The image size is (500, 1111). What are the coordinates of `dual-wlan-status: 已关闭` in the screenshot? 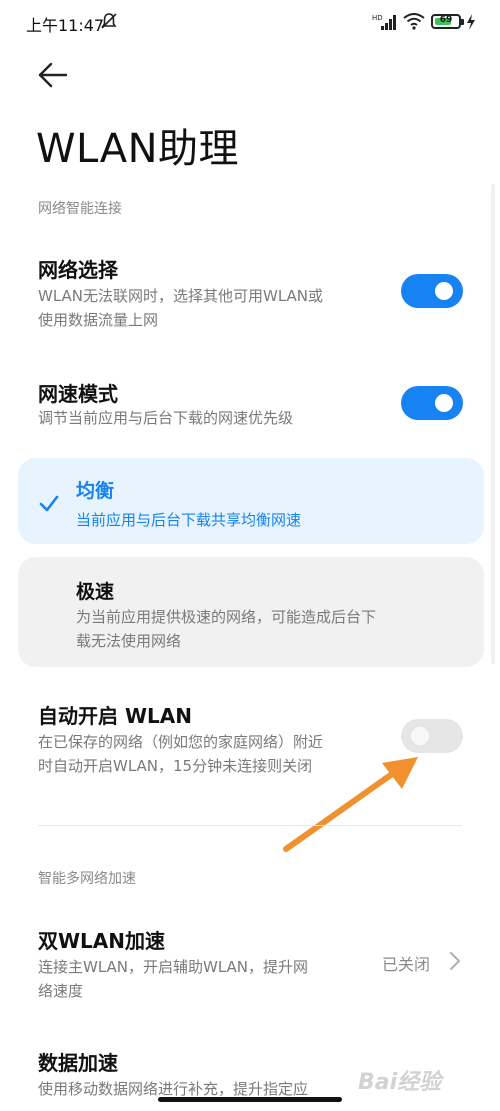 It's located at (406, 963).